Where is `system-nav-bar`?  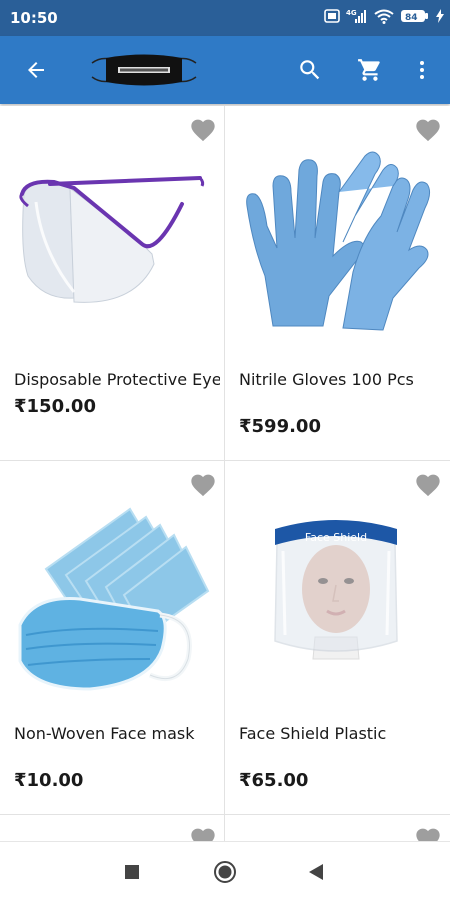
system-nav-bar is located at coordinates (225, 871).